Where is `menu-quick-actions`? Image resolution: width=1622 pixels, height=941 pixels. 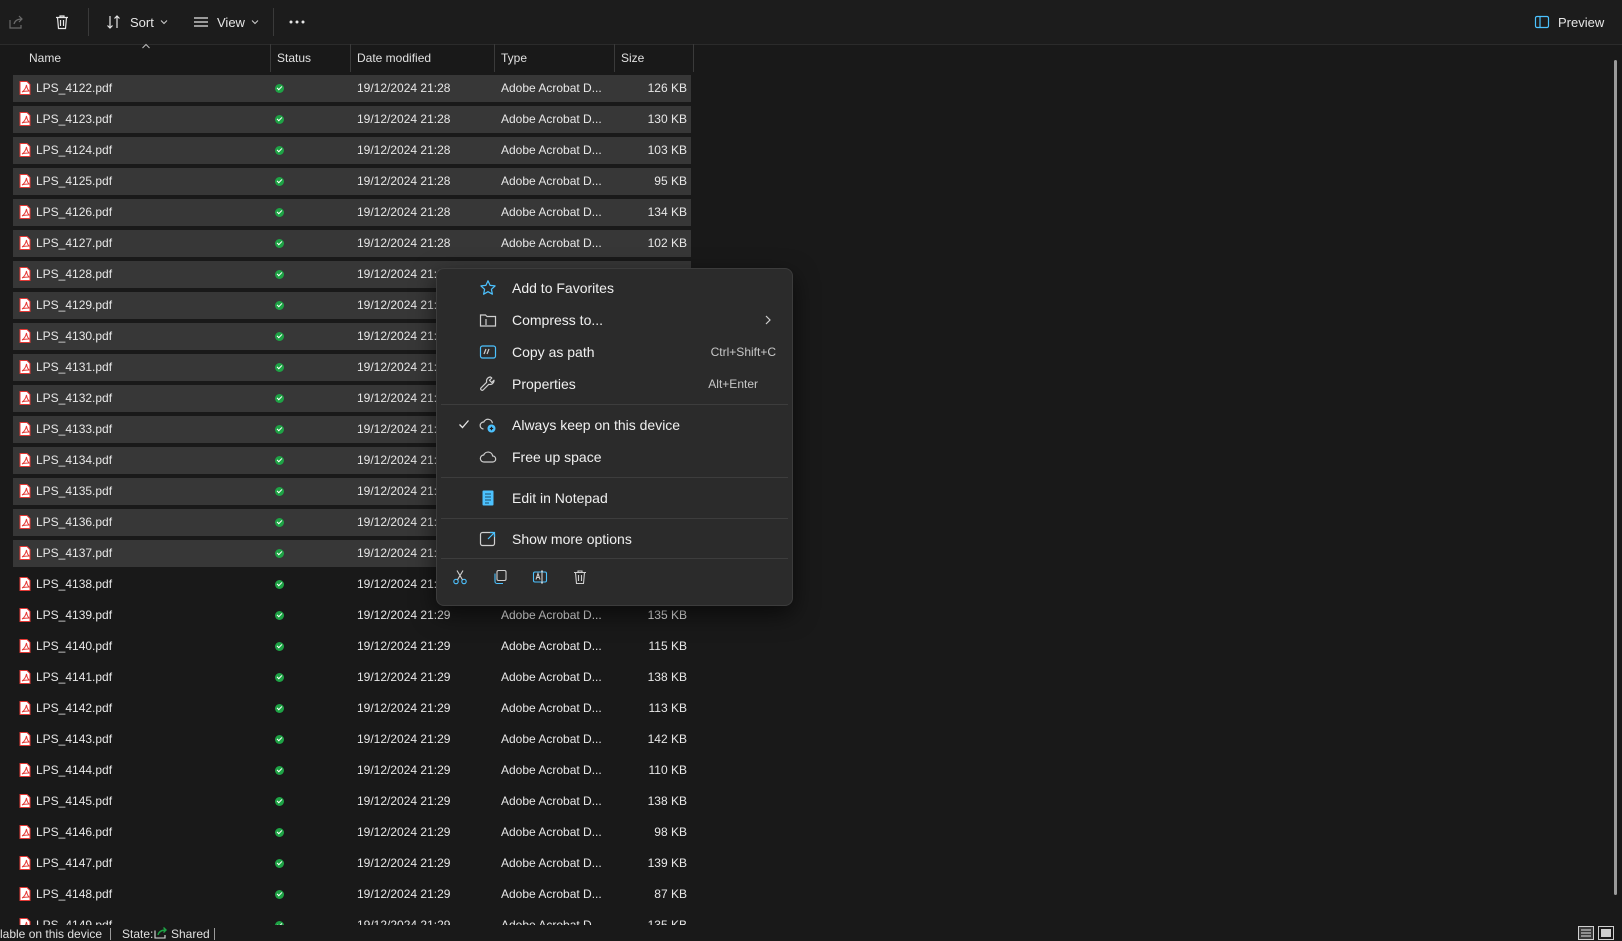
menu-quick-actions is located at coordinates (614, 577).